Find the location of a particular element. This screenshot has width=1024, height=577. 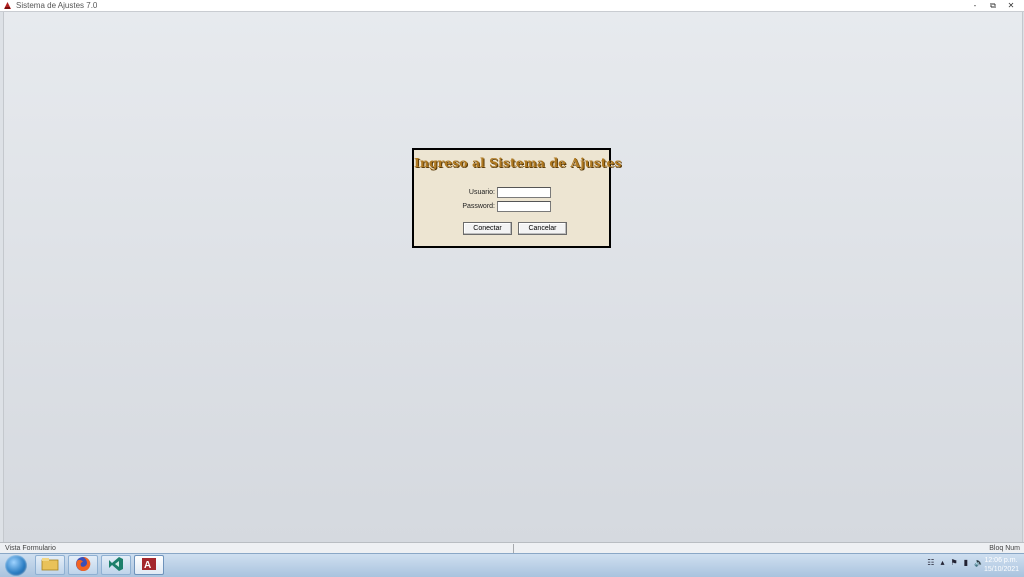

taskbar-file-explorer is located at coordinates (50, 565).